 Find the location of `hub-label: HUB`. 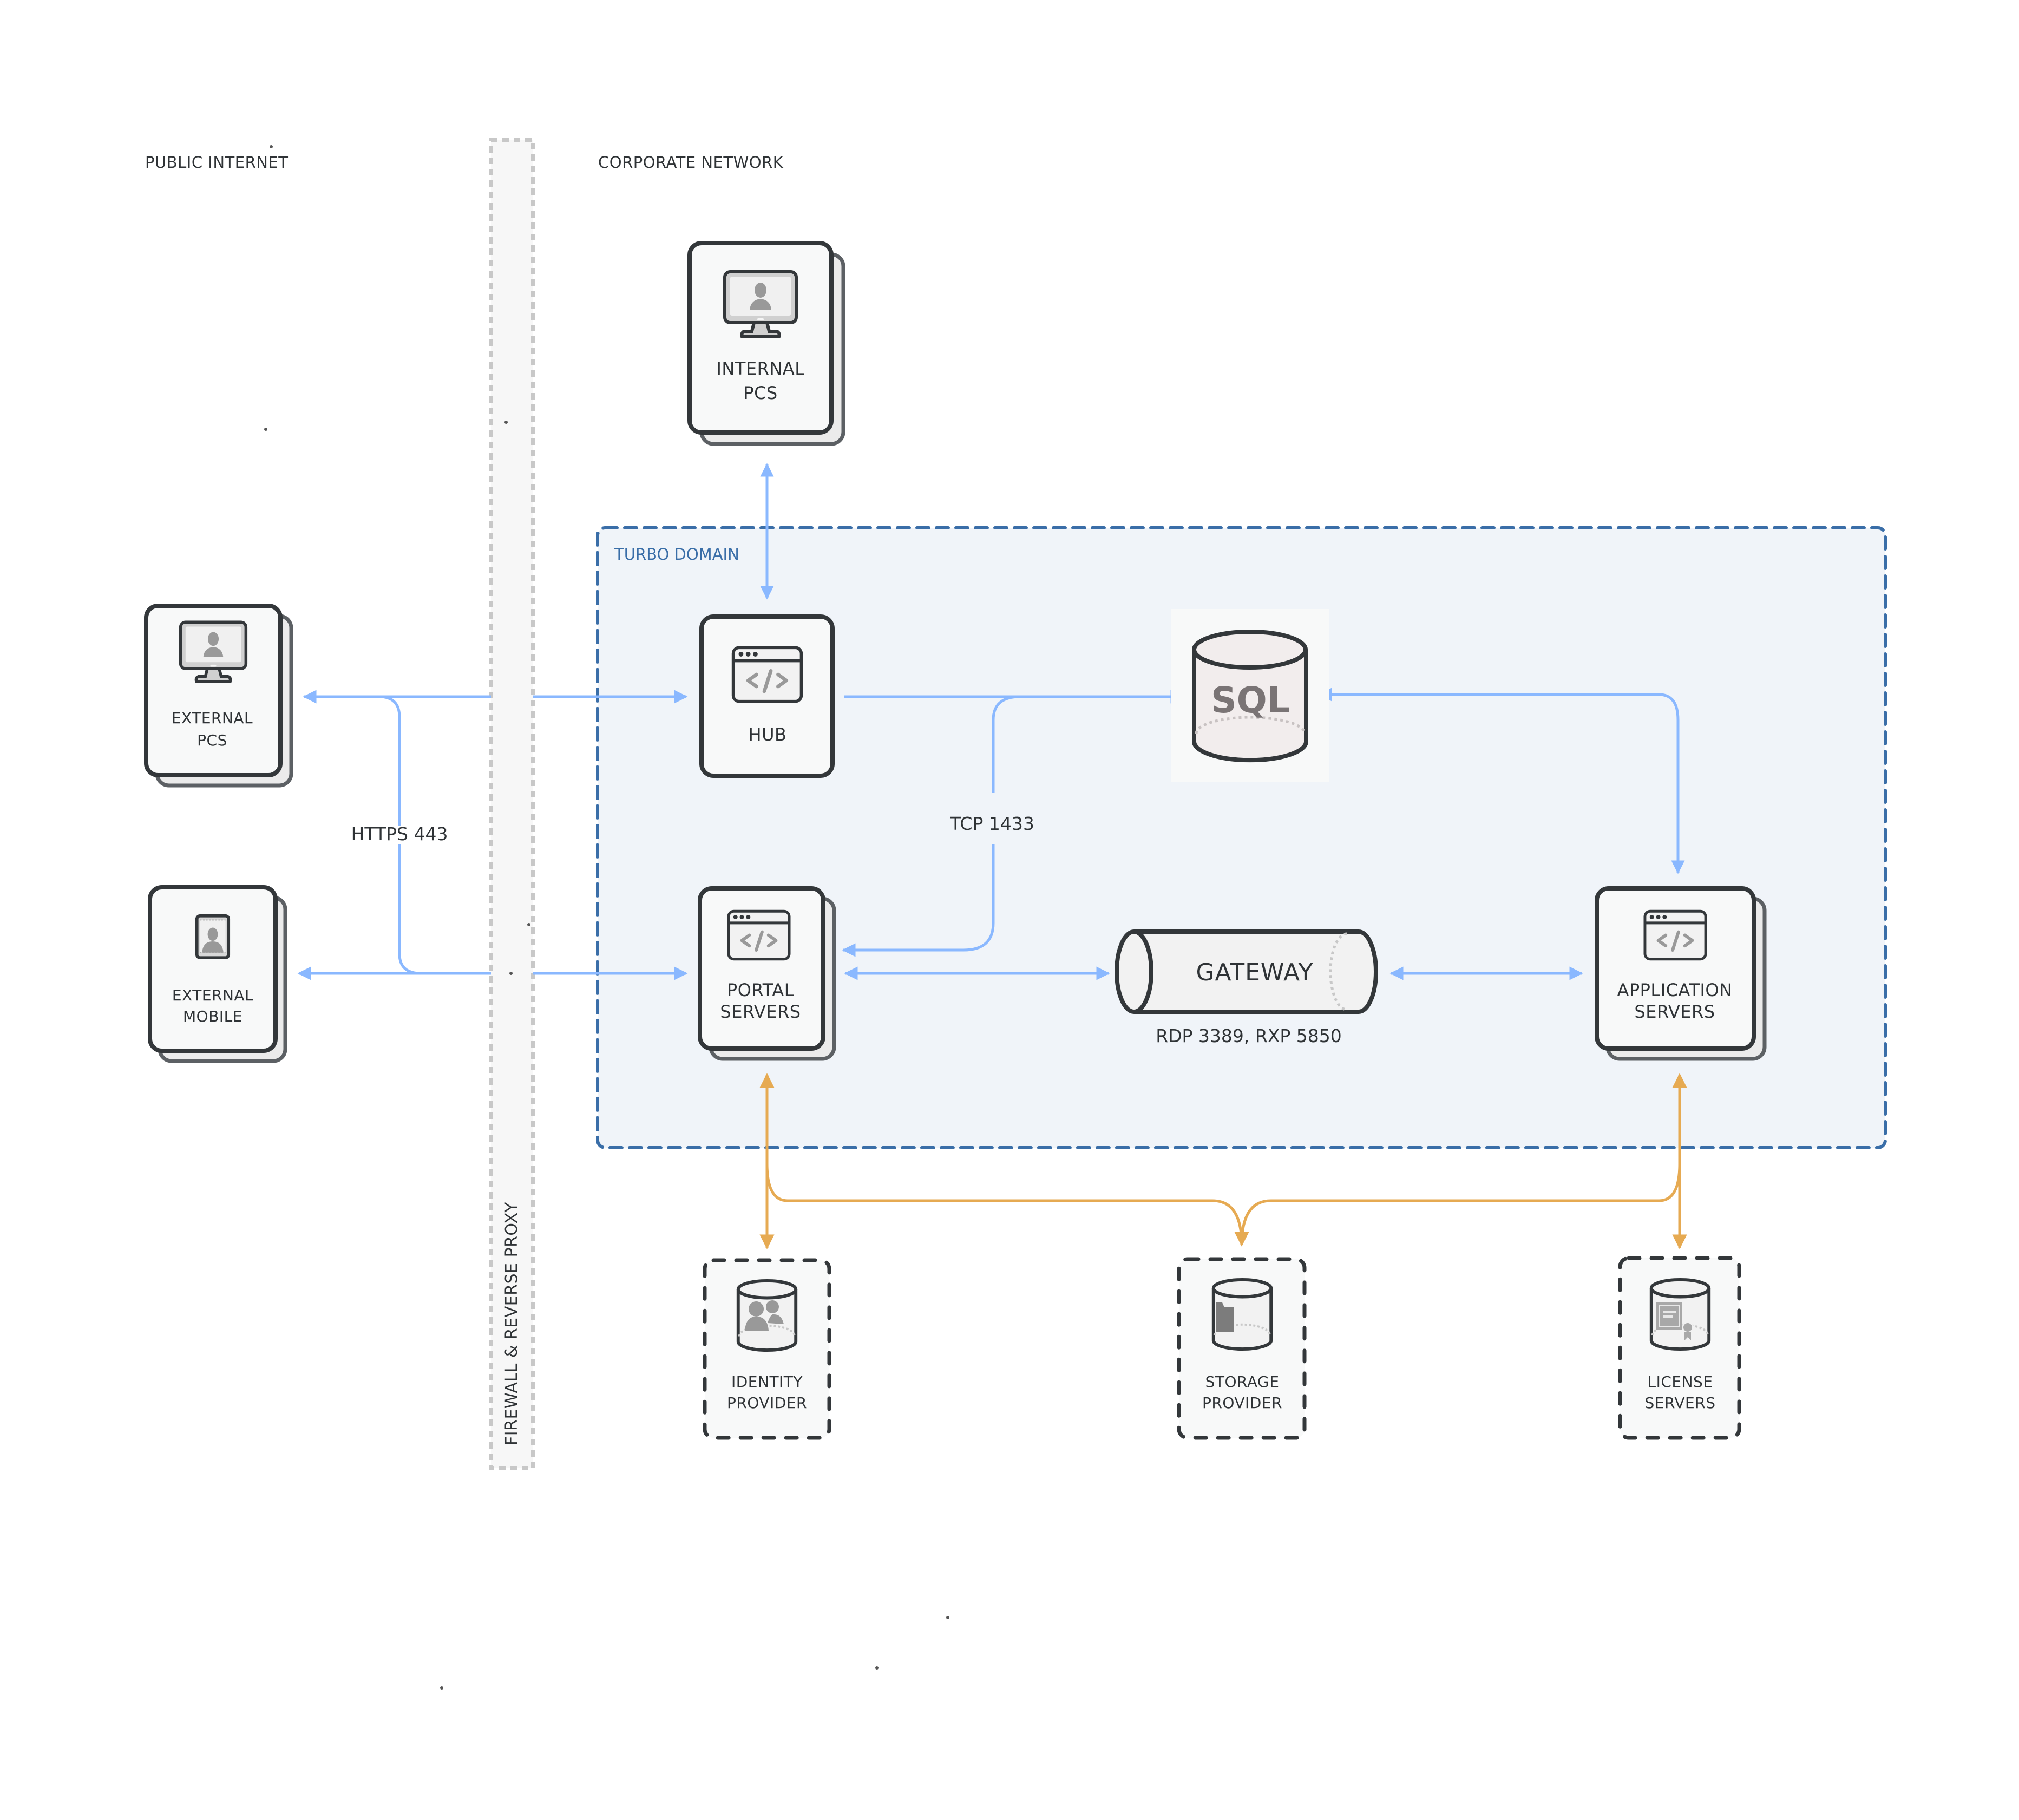

hub-label: HUB is located at coordinates (768, 735).